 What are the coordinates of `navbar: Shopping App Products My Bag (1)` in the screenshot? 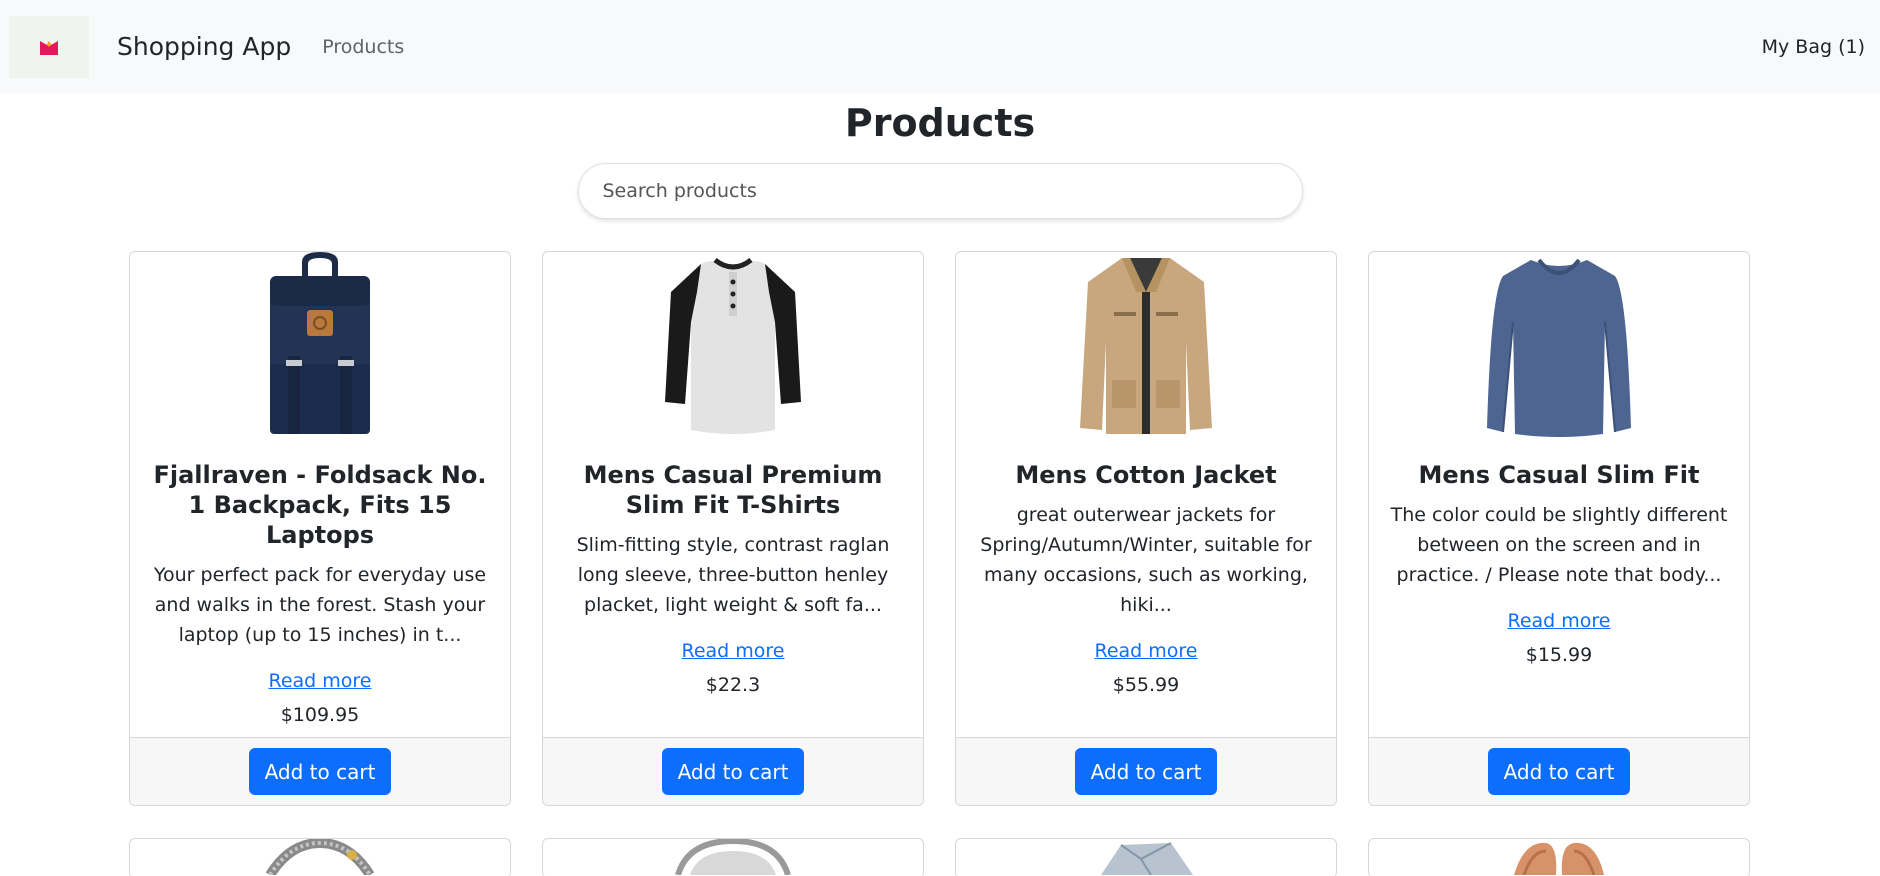 It's located at (940, 46).